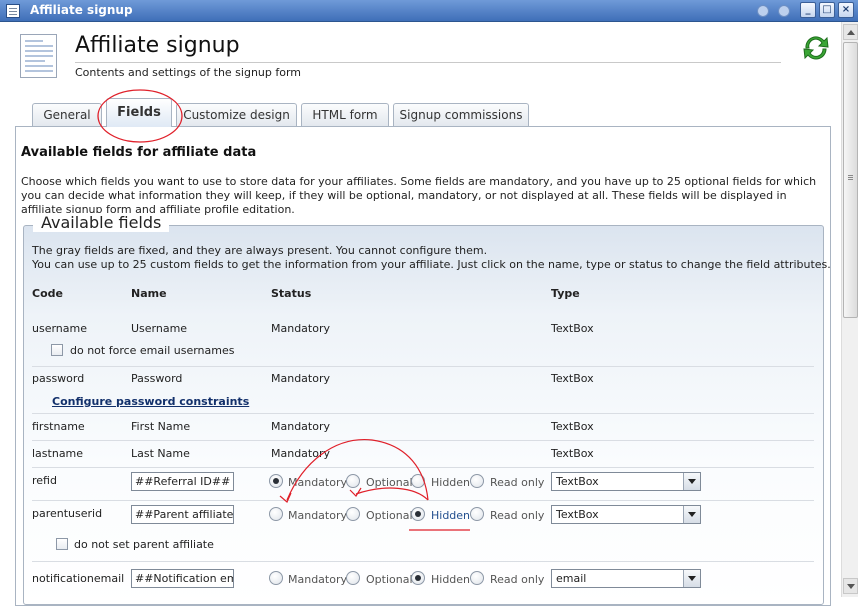 This screenshot has width=858, height=606. What do you see at coordinates (626, 514) in the screenshot?
I see `parentuserid-type-select: TextBox` at bounding box center [626, 514].